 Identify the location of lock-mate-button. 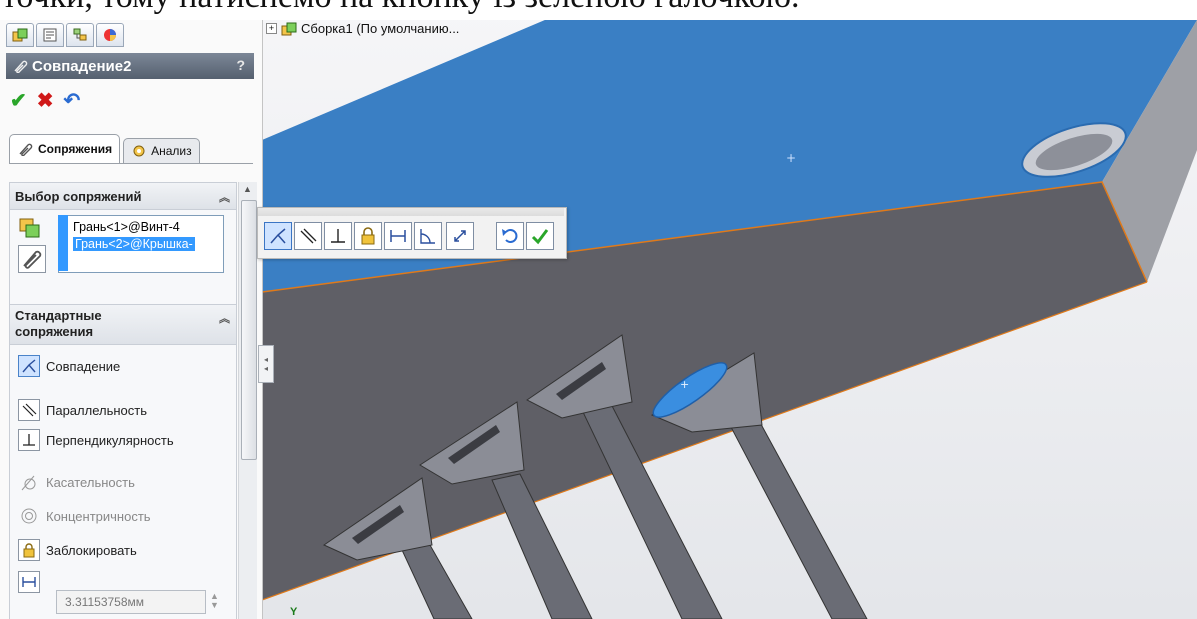
(368, 236).